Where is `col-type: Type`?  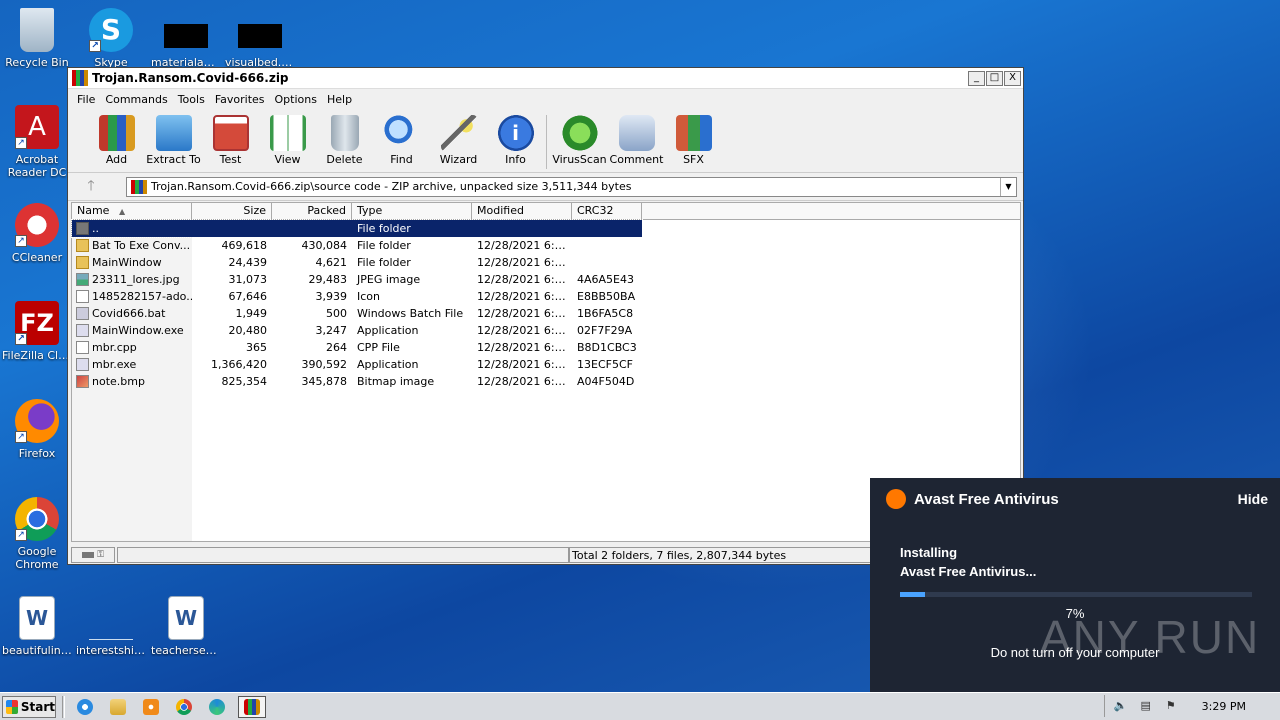 col-type: Type is located at coordinates (412, 211).